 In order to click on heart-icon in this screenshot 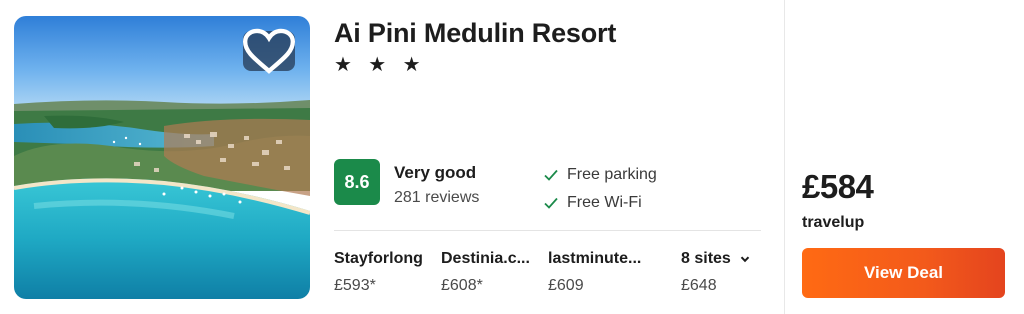, I will do `click(269, 51)`.